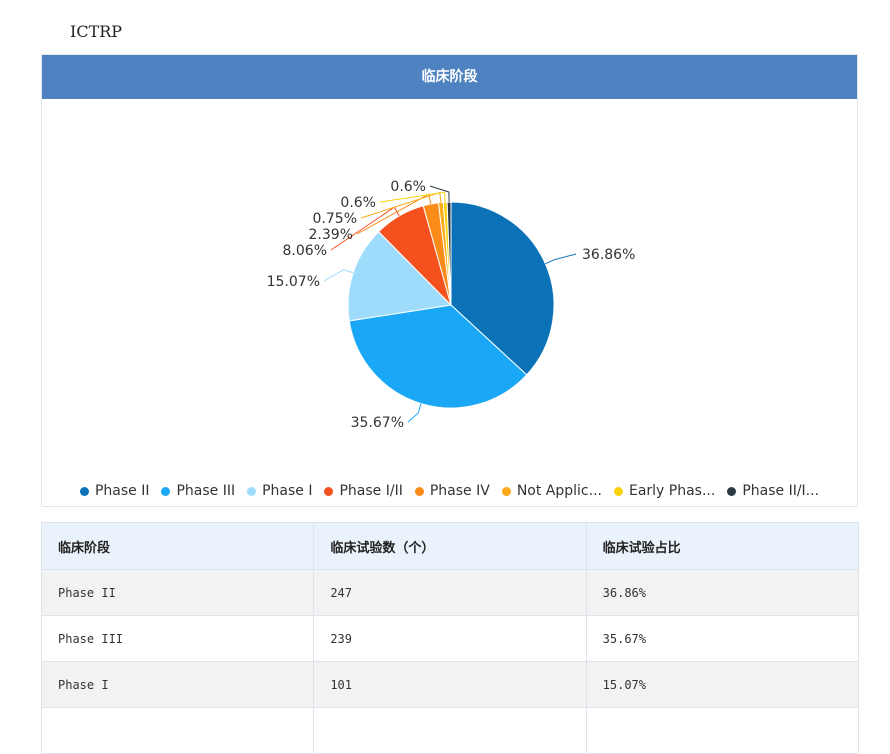  I want to click on pie-data-label: 2.39%, so click(331, 235).